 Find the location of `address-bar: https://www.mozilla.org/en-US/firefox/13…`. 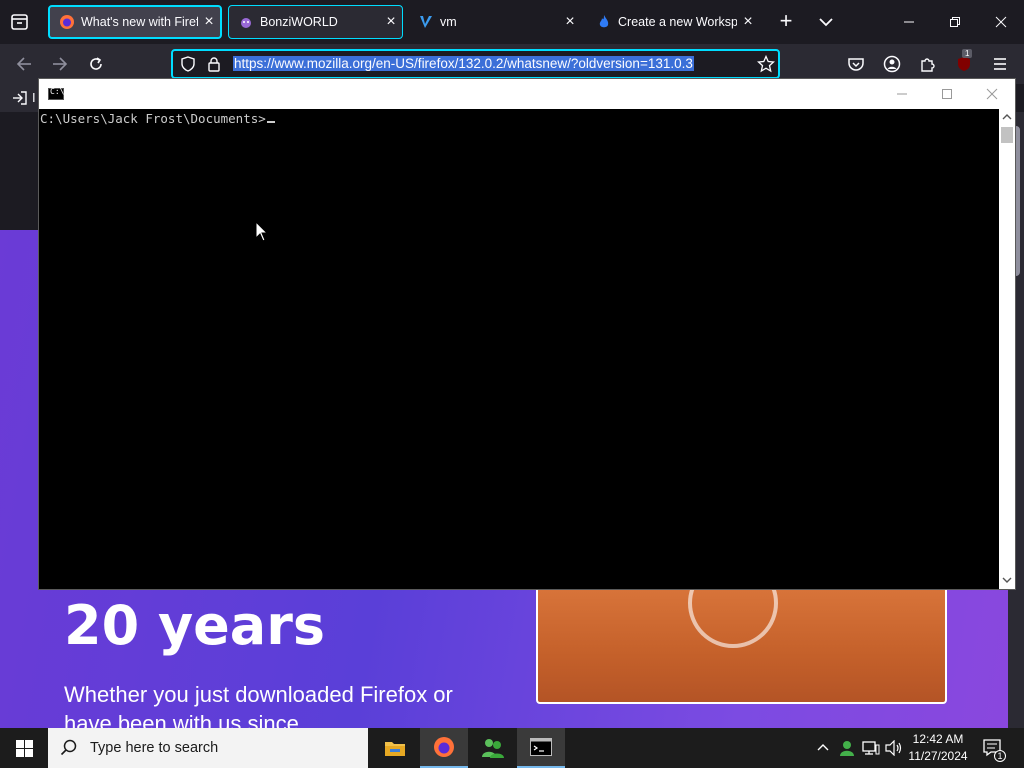

address-bar: https://www.mozilla.org/en-US/firefox/13… is located at coordinates (475, 64).